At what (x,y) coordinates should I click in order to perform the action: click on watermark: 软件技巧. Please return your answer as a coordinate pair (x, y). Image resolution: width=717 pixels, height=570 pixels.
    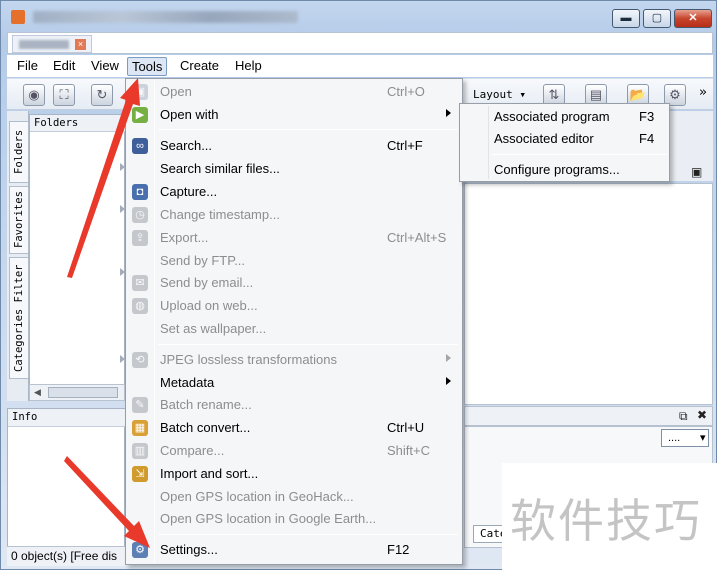
    Looking at the image, I should click on (609, 516).